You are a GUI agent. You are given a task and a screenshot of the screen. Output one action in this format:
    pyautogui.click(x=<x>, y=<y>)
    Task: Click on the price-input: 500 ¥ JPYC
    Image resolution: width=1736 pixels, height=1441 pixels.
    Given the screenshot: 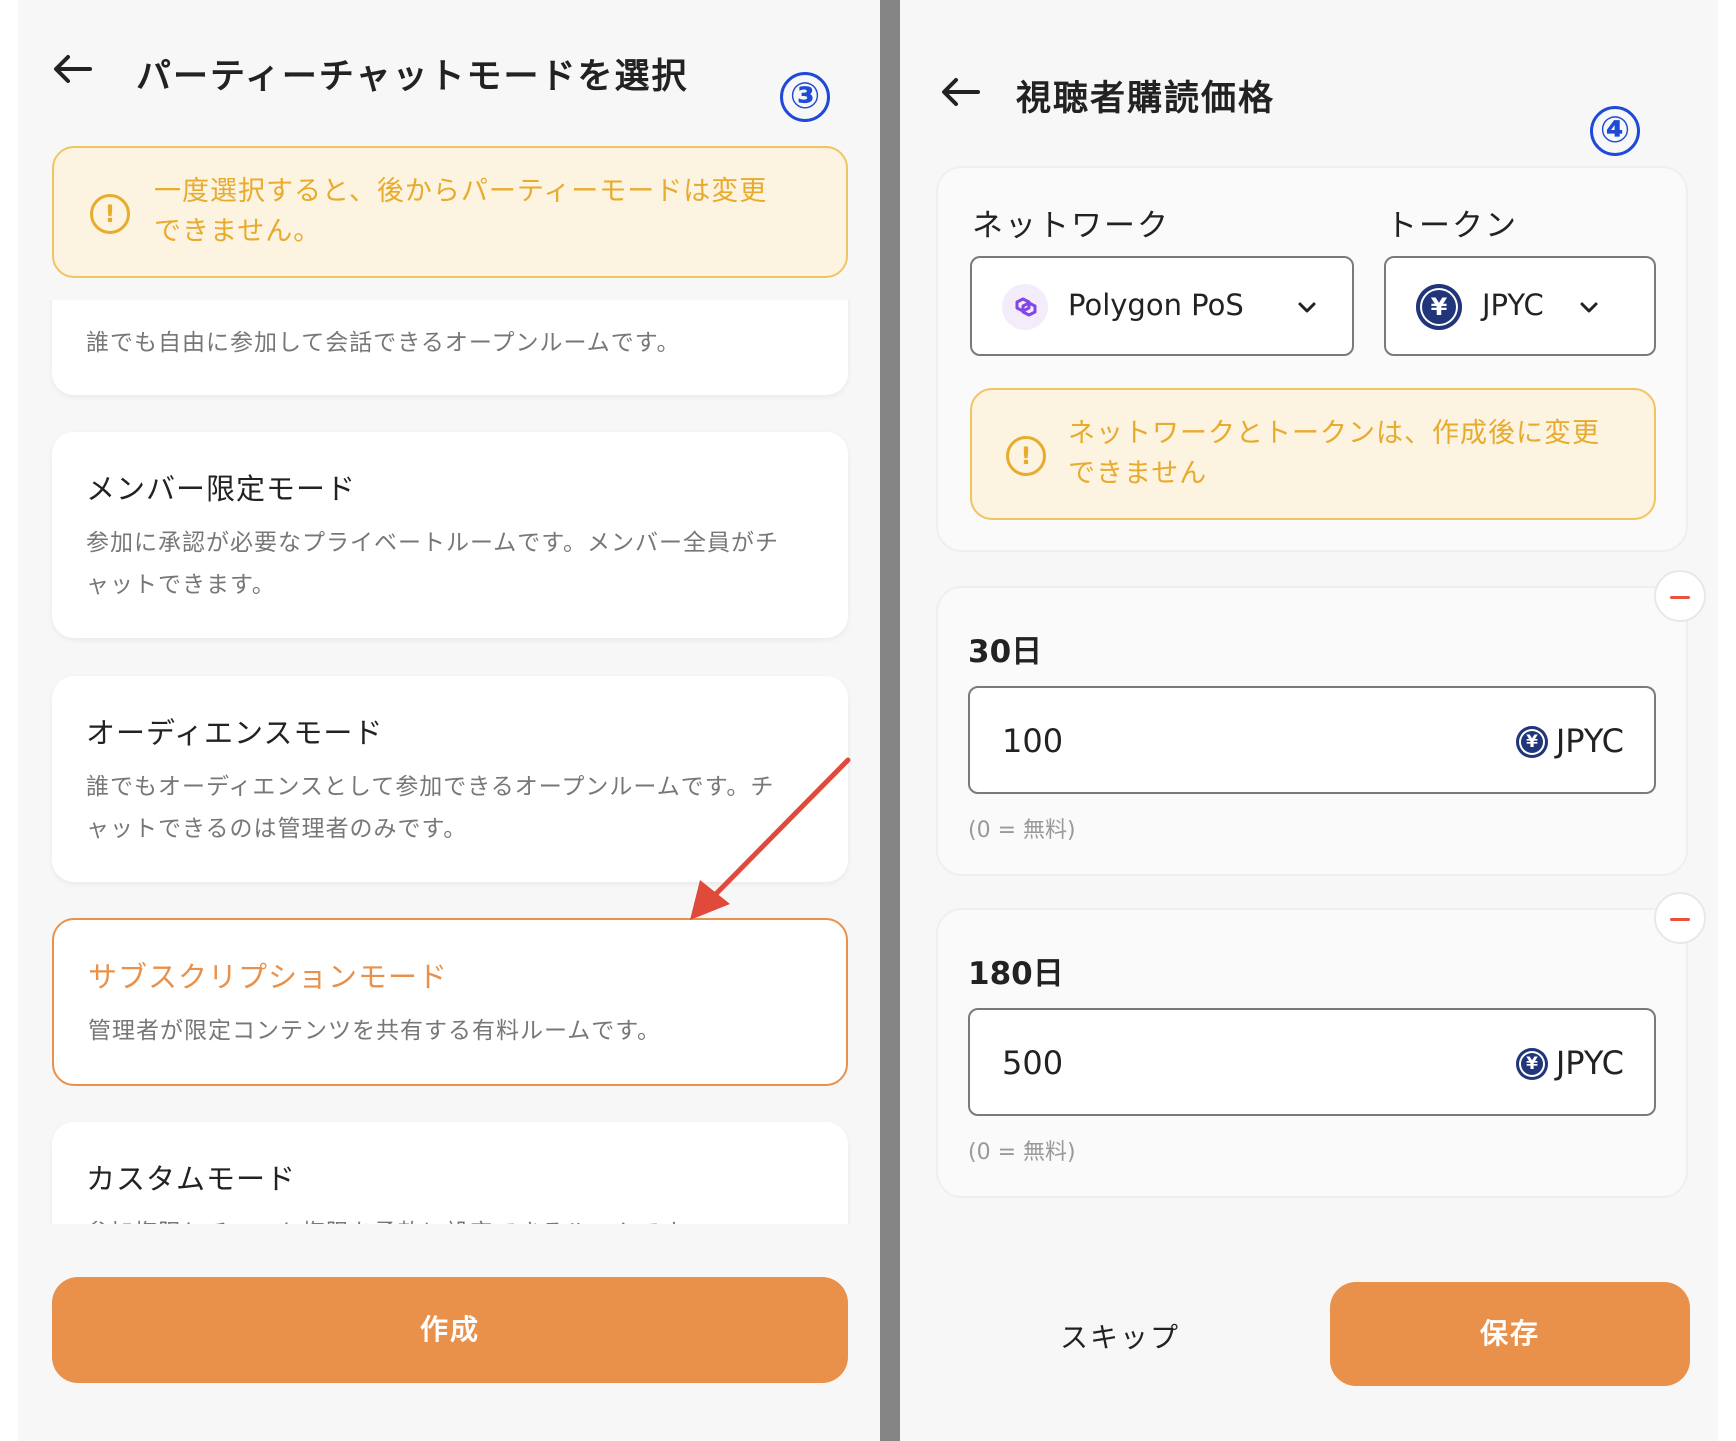 What is the action you would take?
    pyautogui.click(x=1312, y=1062)
    